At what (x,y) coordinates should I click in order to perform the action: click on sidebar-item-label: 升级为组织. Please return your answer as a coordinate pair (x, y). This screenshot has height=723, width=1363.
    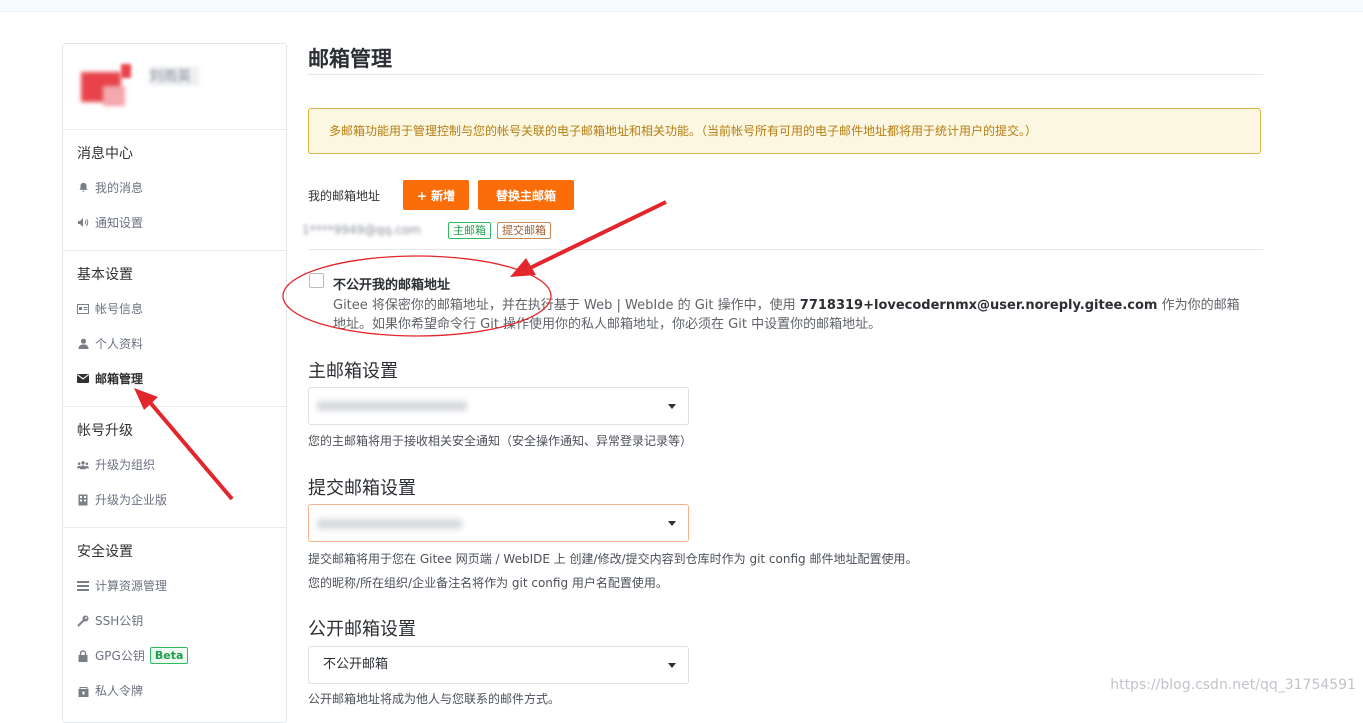
    Looking at the image, I should click on (125, 465).